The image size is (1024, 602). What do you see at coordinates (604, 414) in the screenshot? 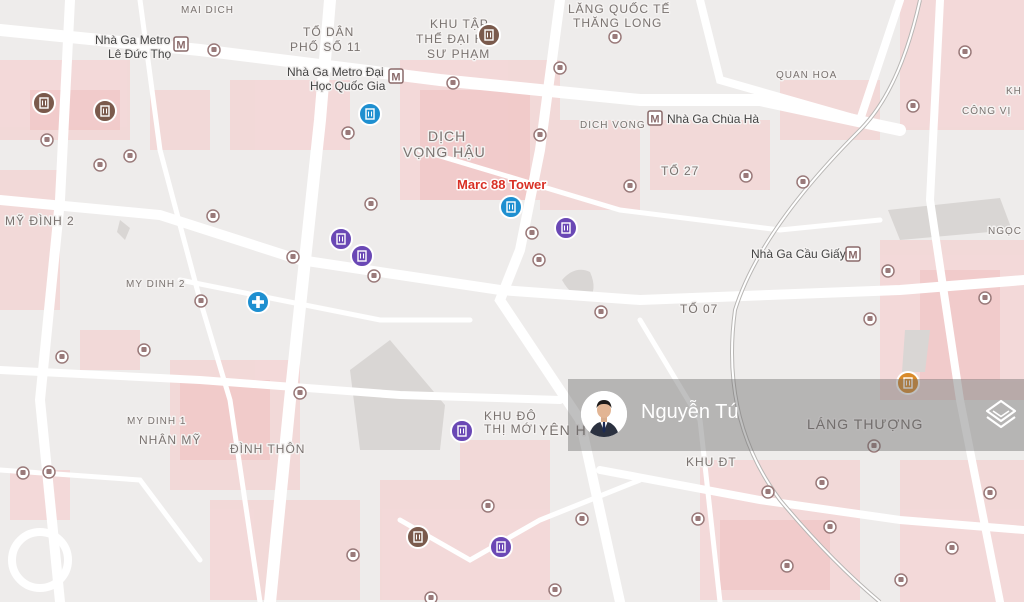
I see `person-avatar-icon` at bounding box center [604, 414].